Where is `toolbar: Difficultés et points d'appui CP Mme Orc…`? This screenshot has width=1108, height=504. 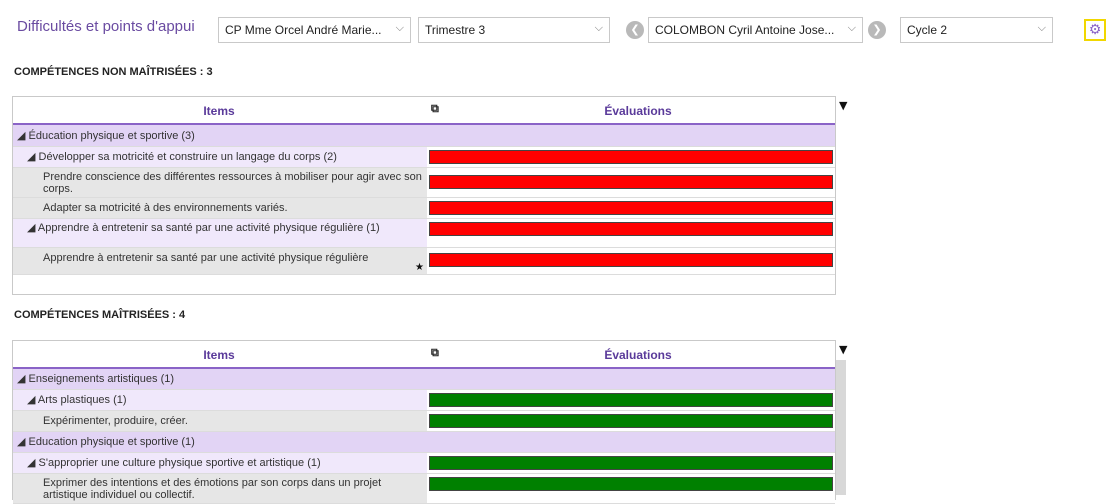 toolbar: Difficultés et points d'appui CP Mme Orc… is located at coordinates (554, 29).